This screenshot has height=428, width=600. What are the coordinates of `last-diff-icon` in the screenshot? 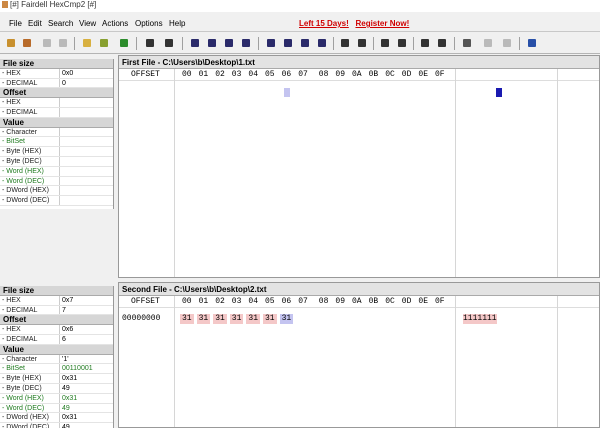 It's located at (246, 43).